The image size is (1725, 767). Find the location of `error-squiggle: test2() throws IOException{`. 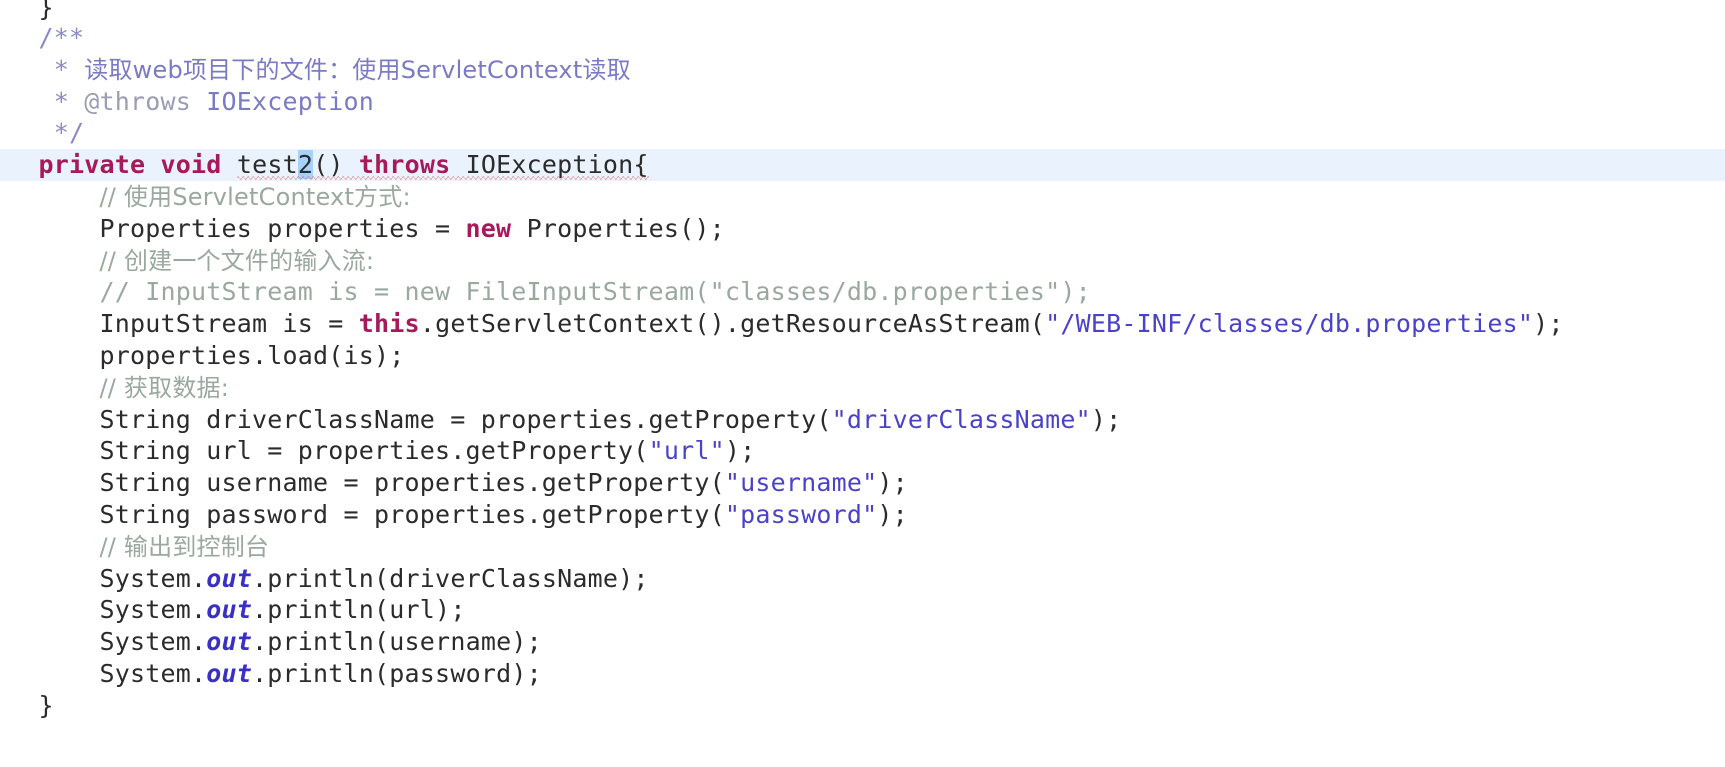

error-squiggle: test2() throws IOException{ is located at coordinates (442, 165).